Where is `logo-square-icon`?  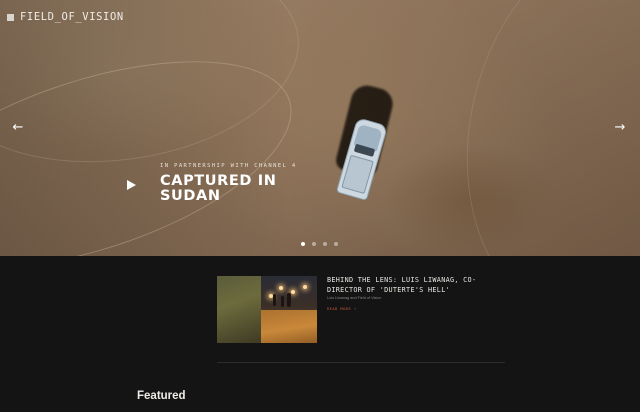 logo-square-icon is located at coordinates (10, 17).